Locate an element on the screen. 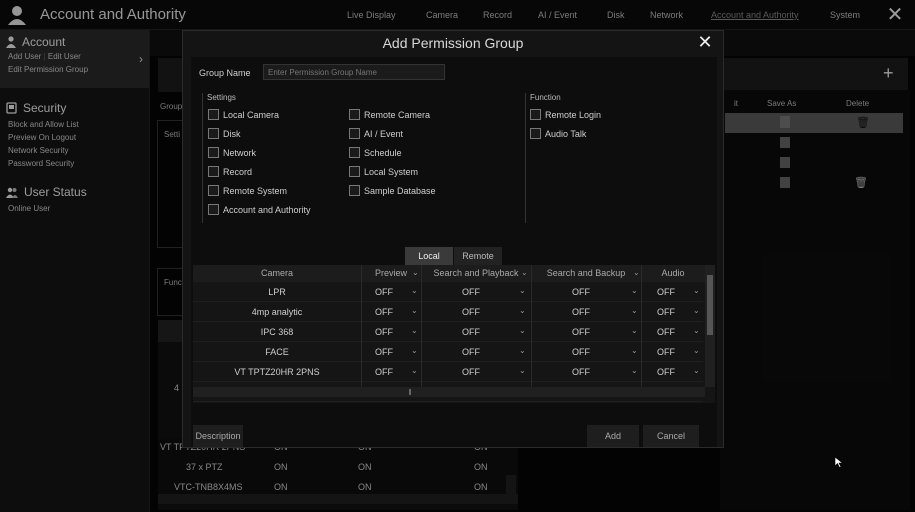  checkbox-sample-database: Sample Database is located at coordinates (392, 190).